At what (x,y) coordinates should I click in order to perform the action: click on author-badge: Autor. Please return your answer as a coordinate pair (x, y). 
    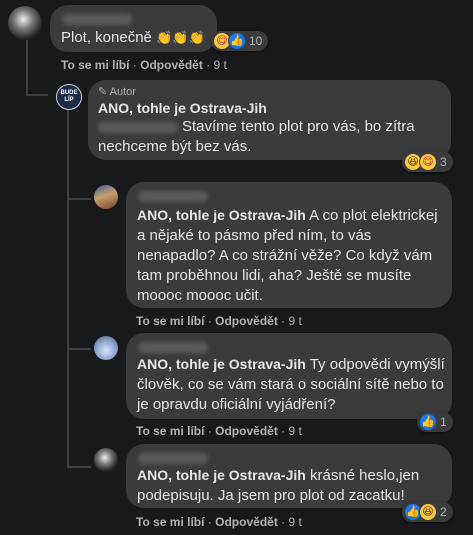
    Looking at the image, I should click on (122, 92).